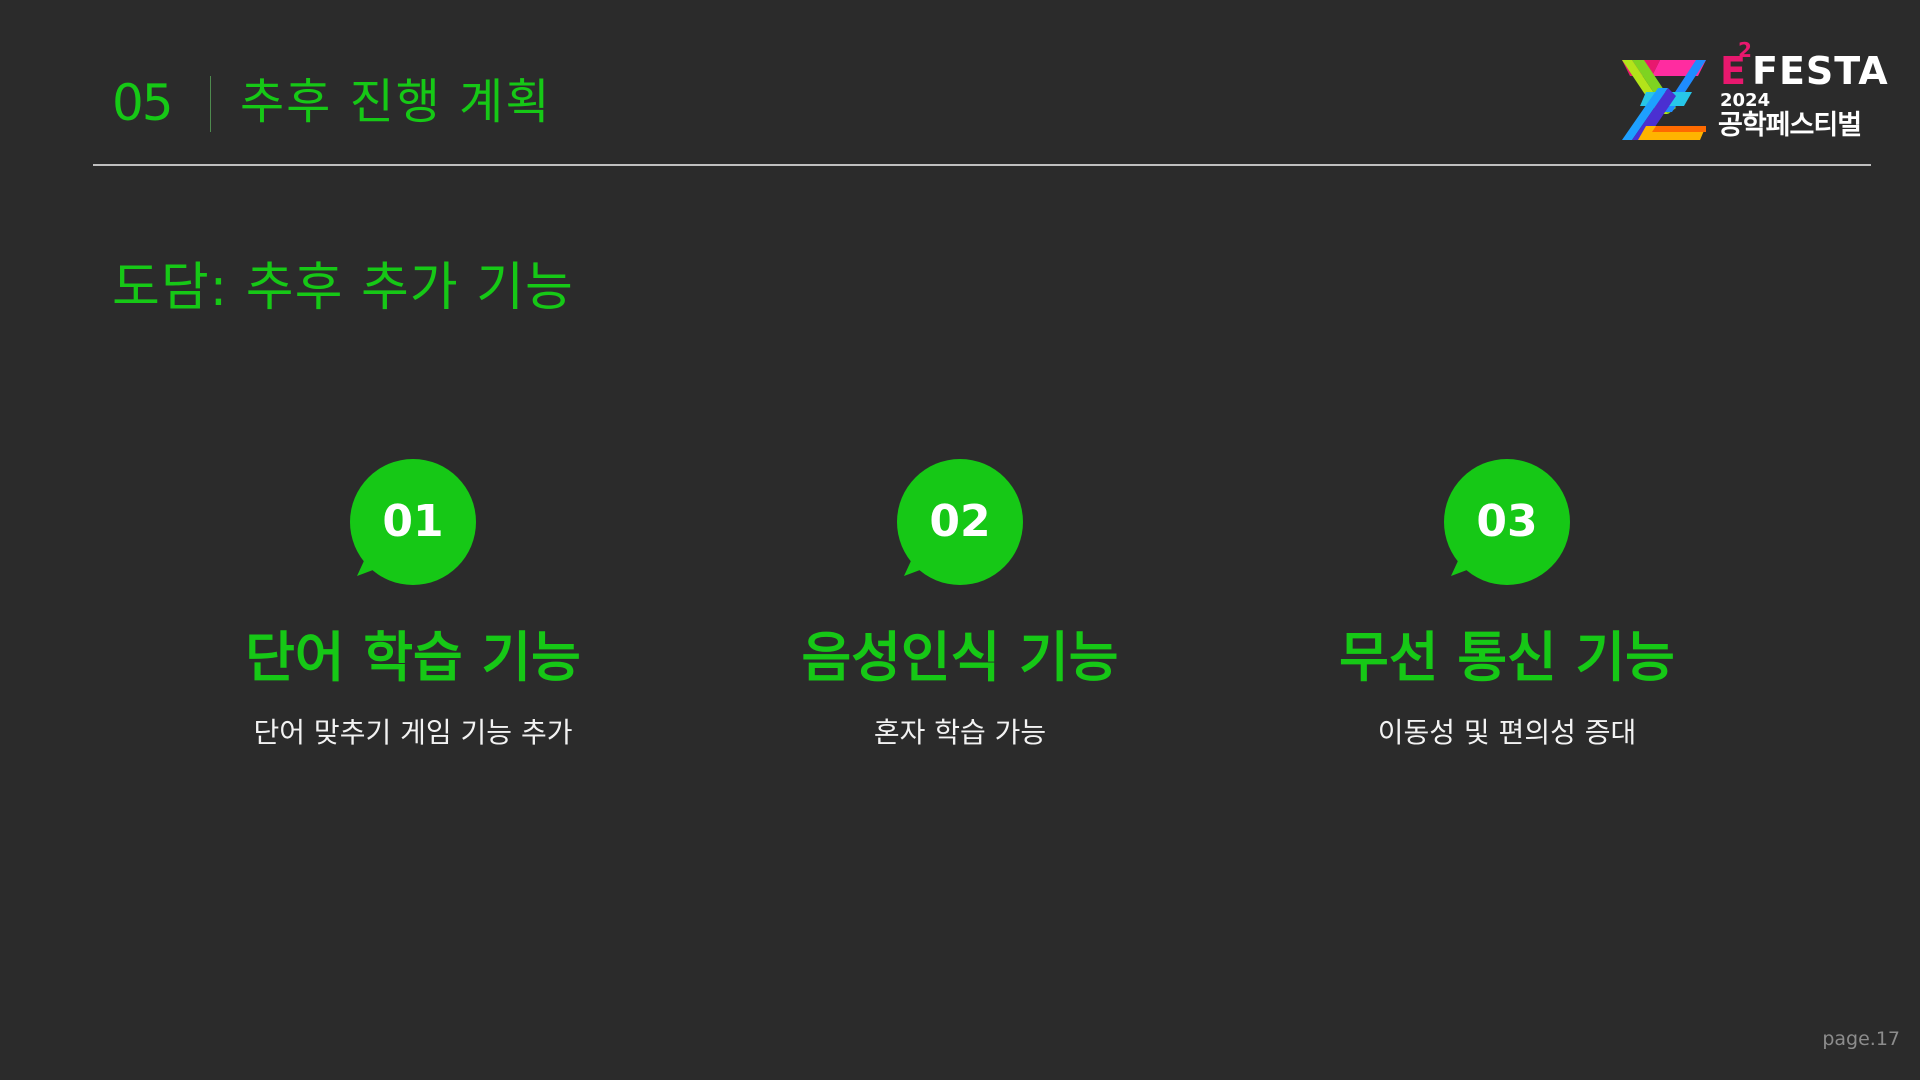 This screenshot has height=1080, width=1920. I want to click on logo-korean-name: 공학페스티벌, so click(1790, 125).